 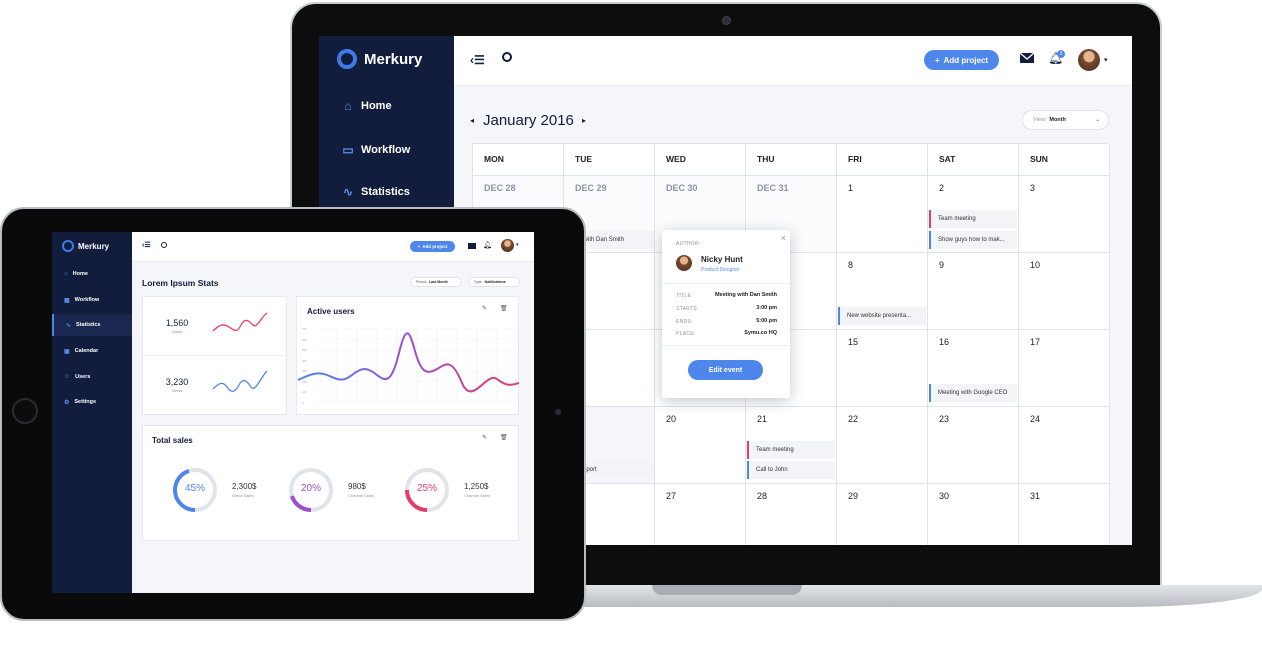 I want to click on next-month-icon: ▸, so click(x=584, y=120).